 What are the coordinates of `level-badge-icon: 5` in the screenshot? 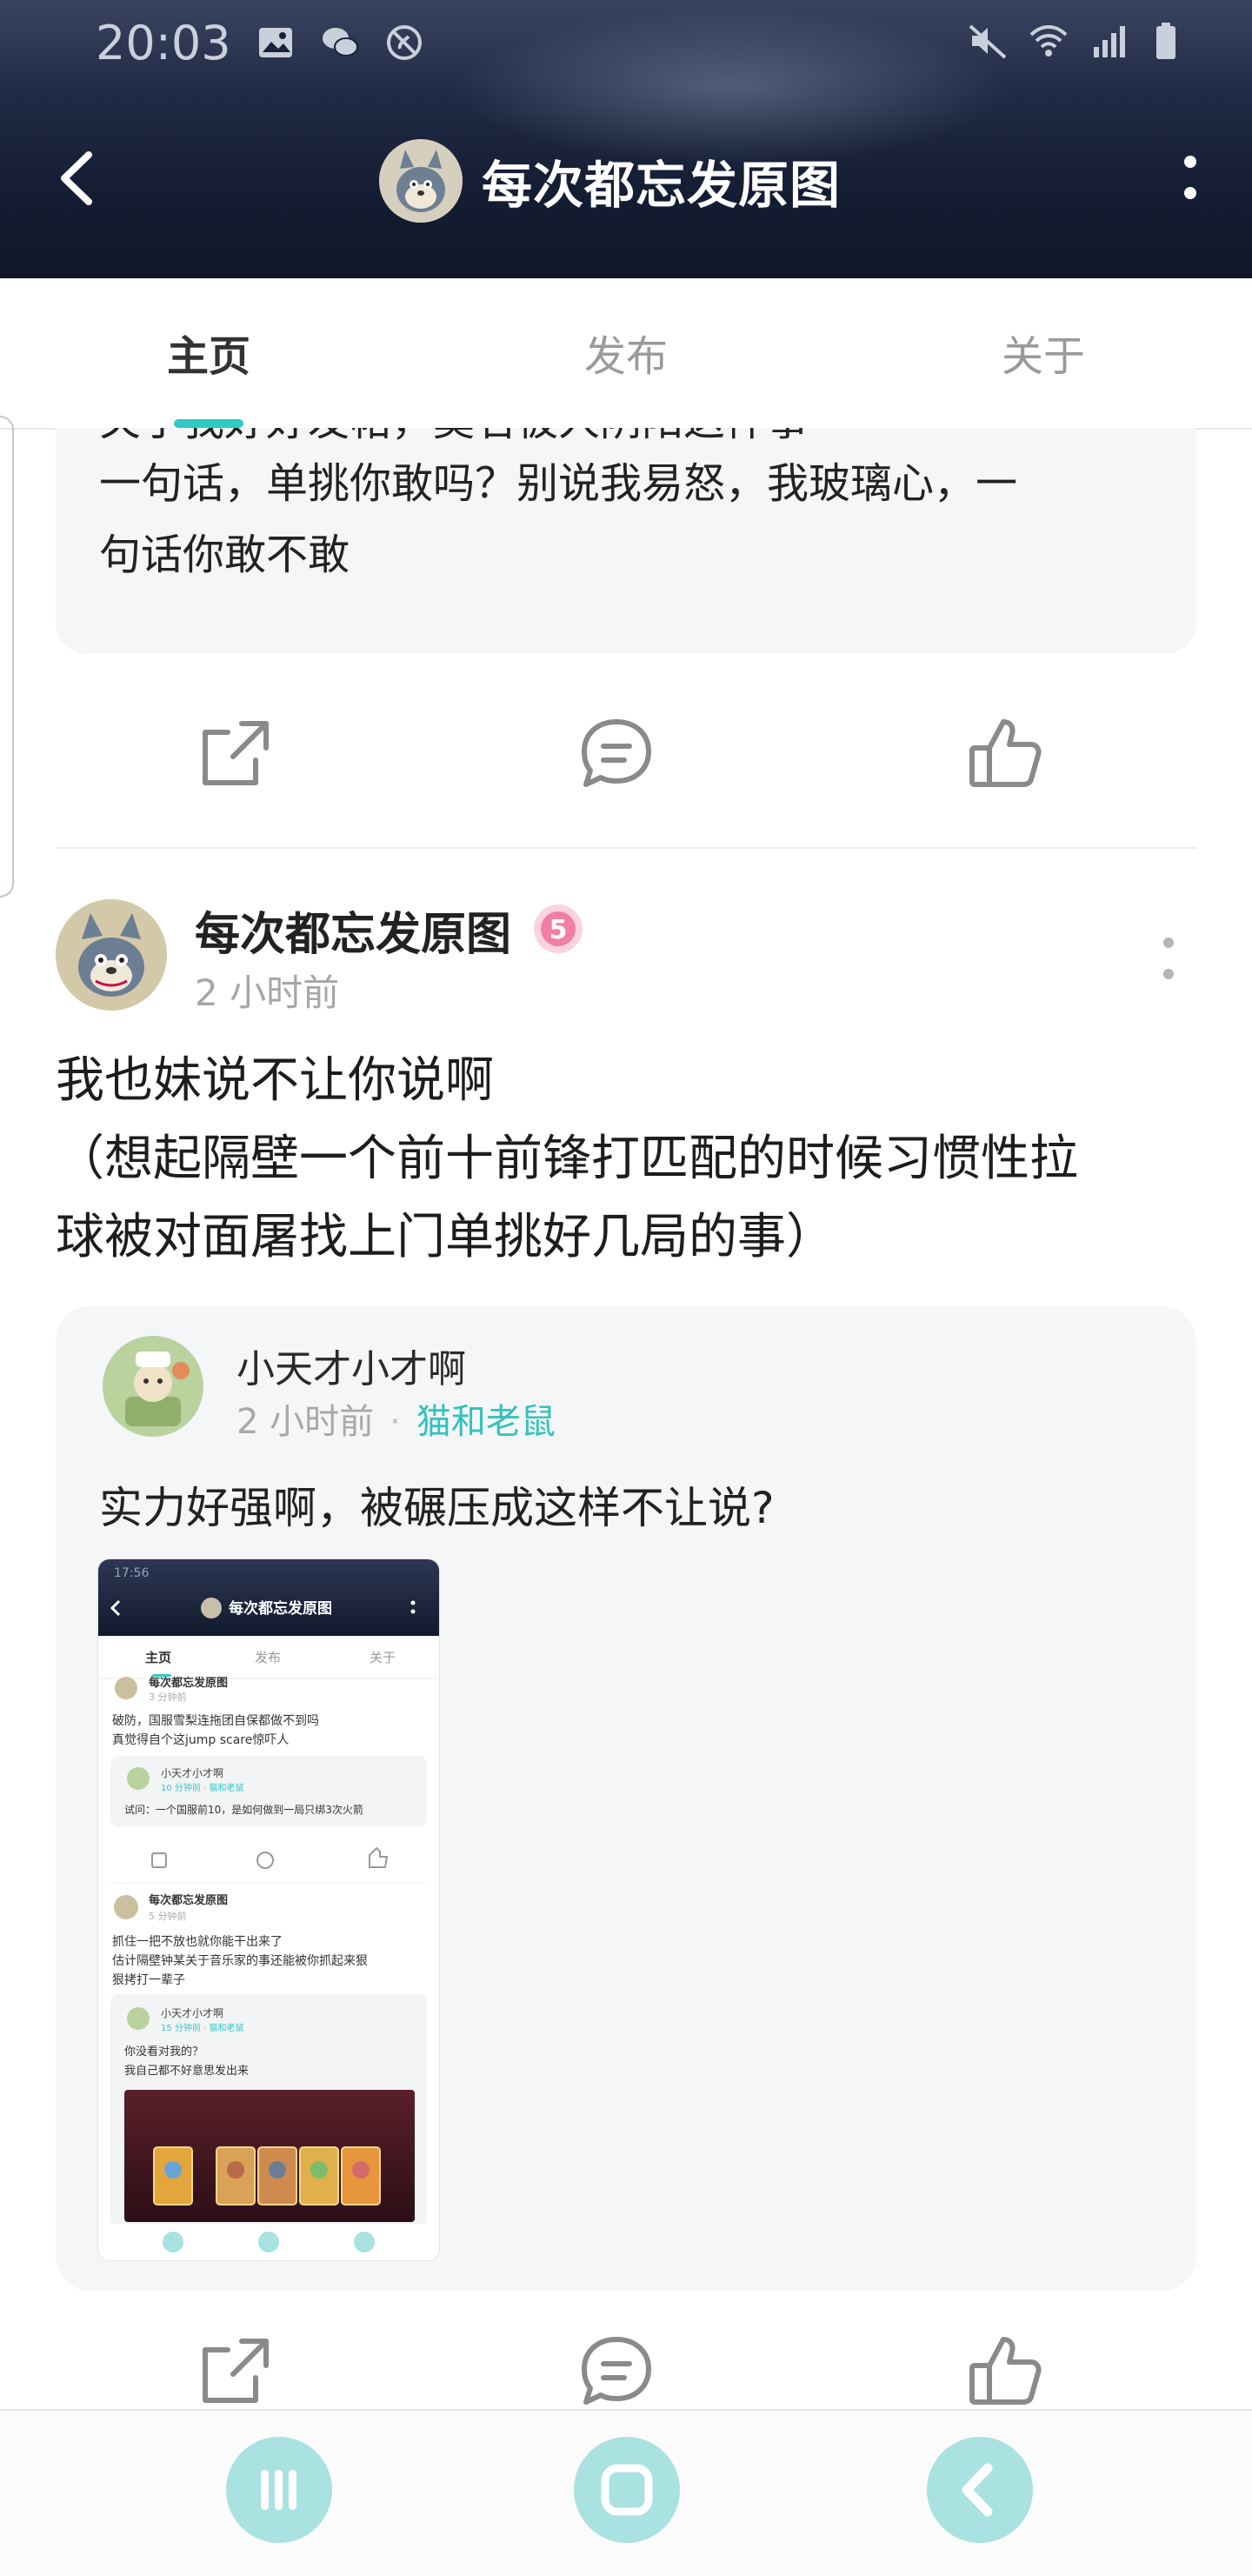 It's located at (558, 928).